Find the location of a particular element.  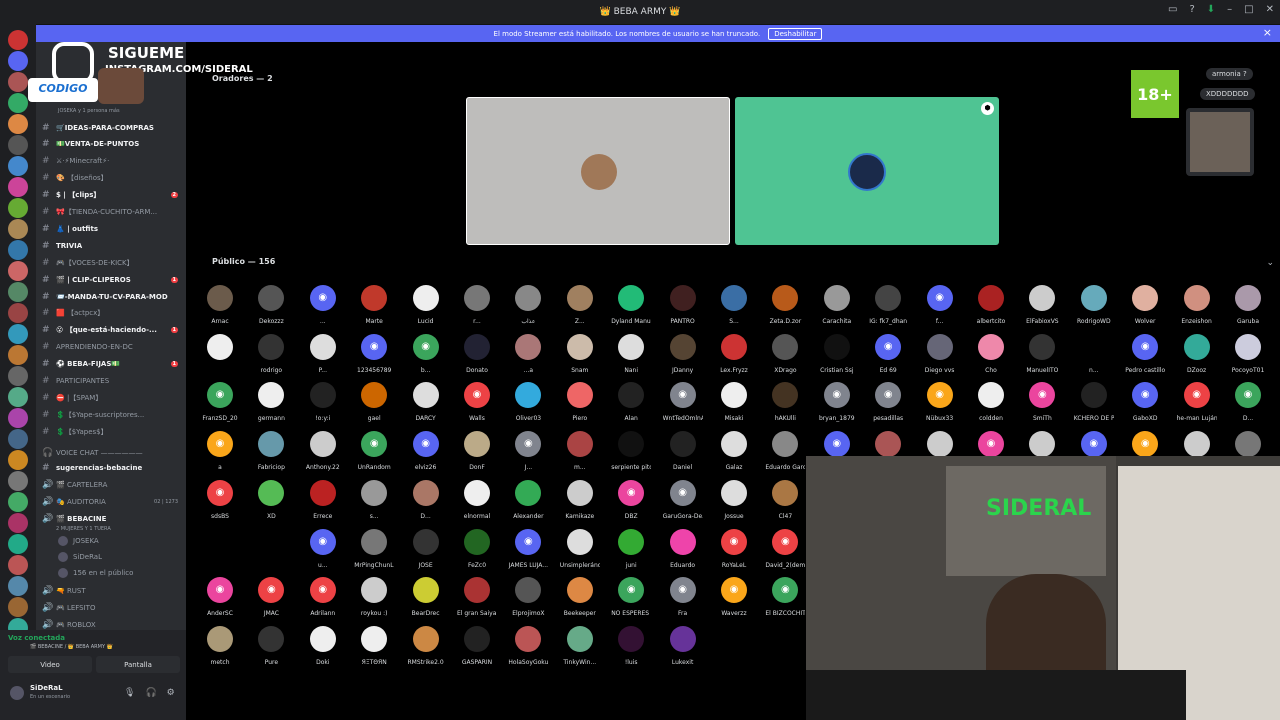

audience-member: Pure is located at coordinates (271, 648).